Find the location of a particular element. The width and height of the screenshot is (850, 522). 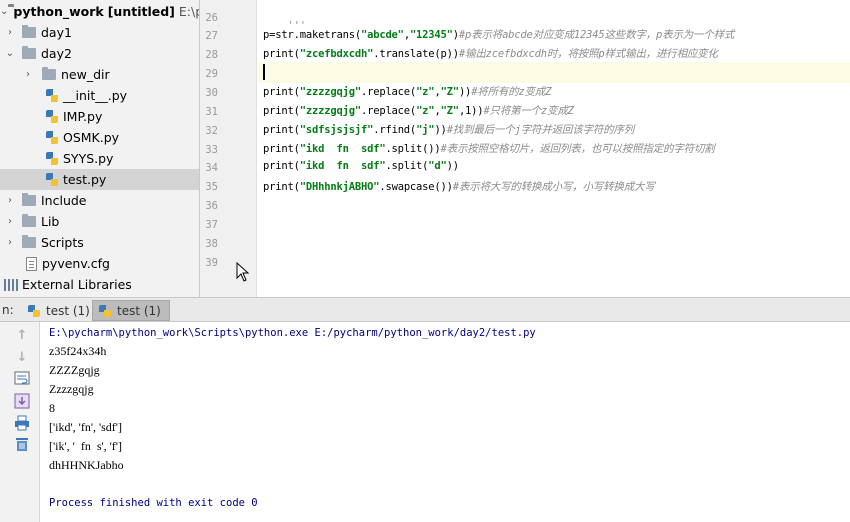

project-root-name: python_work is located at coordinates (58, 11).